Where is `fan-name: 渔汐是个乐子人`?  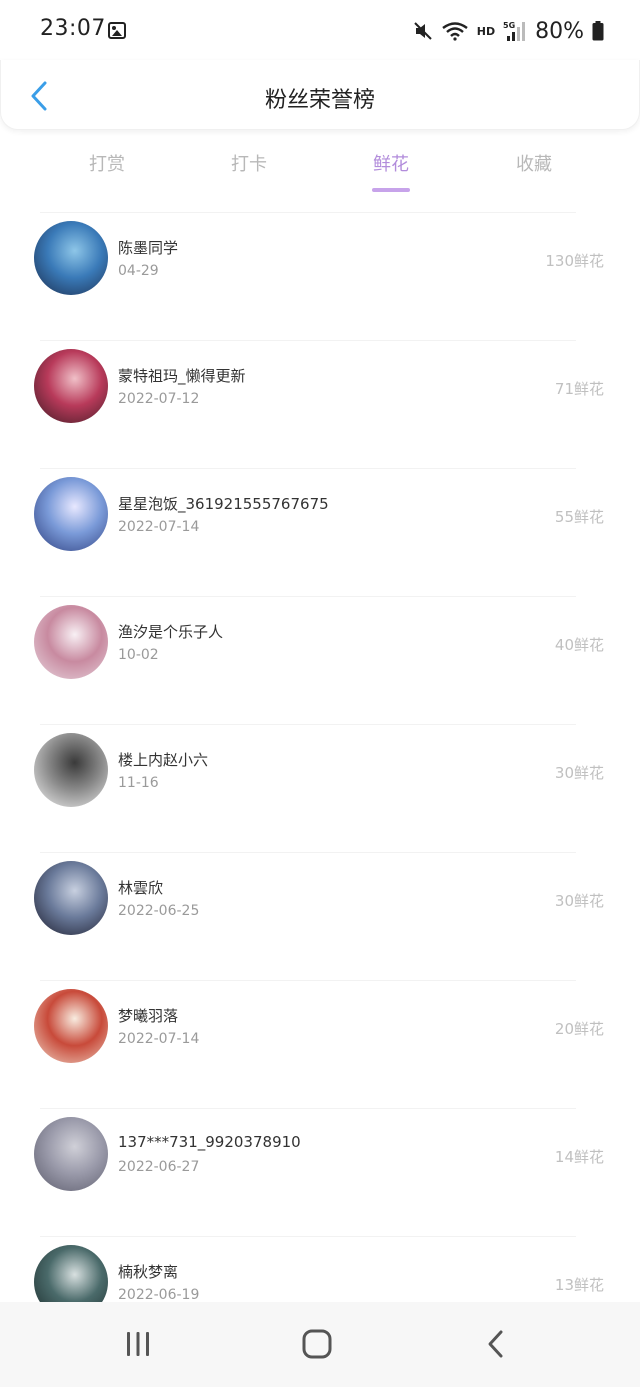 fan-name: 渔汐是个乐子人 is located at coordinates (171, 632).